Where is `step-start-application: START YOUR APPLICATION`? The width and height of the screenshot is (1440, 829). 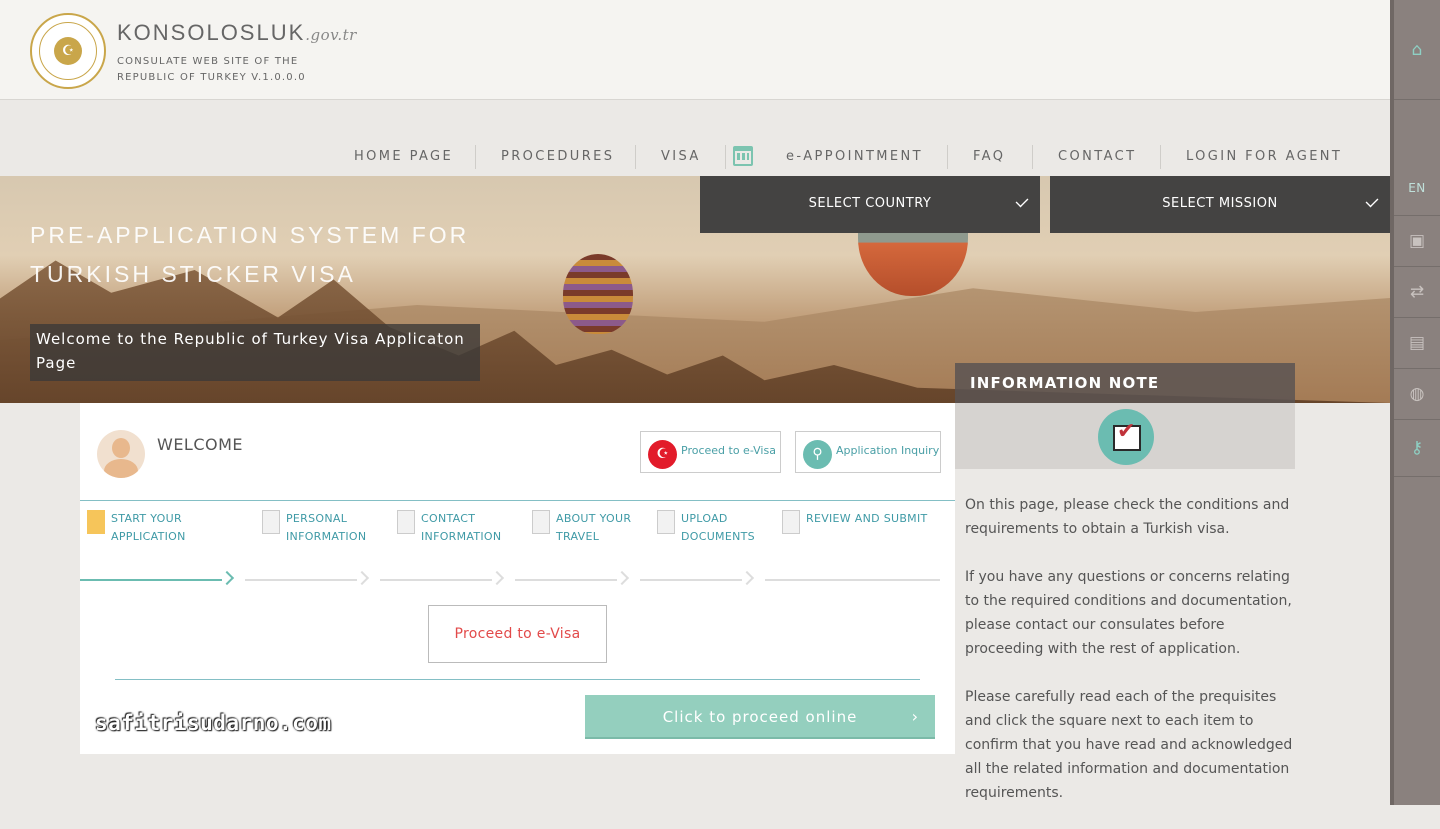
step-start-application: START YOUR APPLICATION is located at coordinates (136, 528).